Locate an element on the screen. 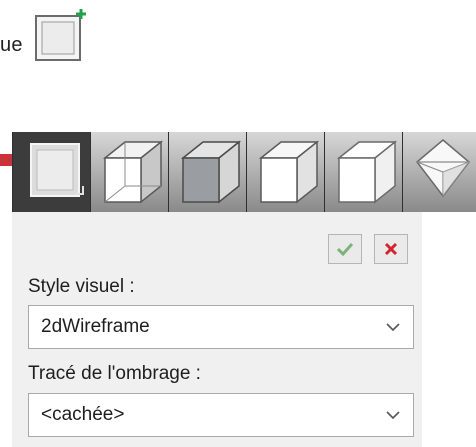  intro-text-fragment: ue is located at coordinates (11, 45).